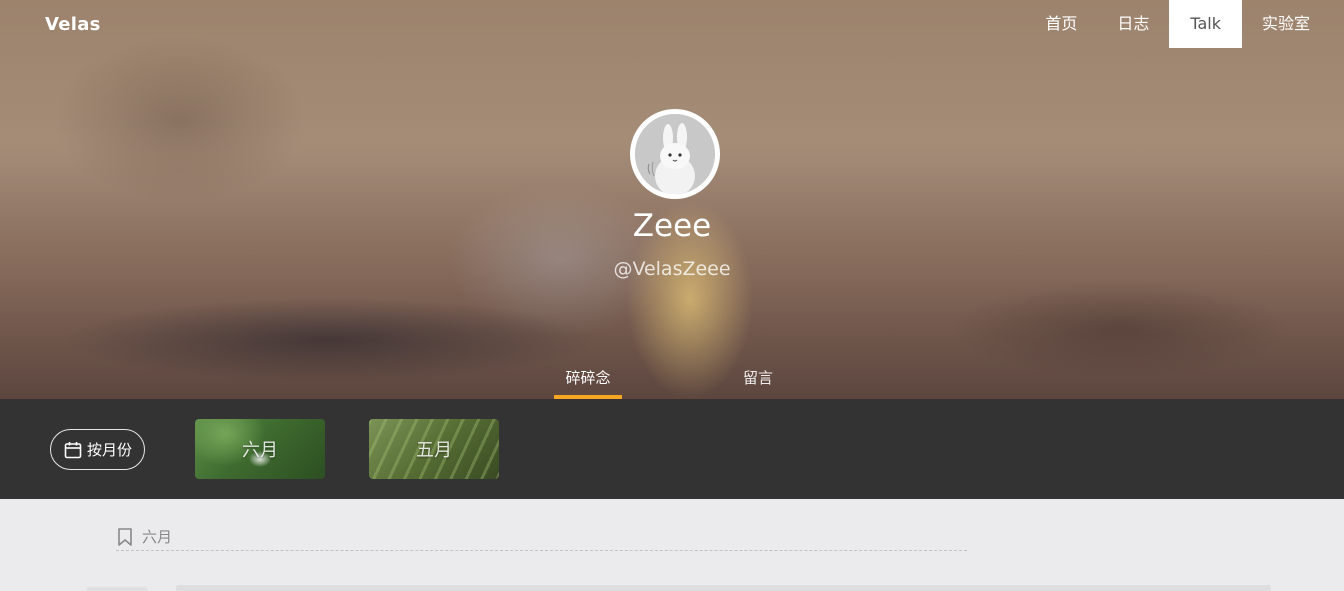 This screenshot has width=1344, height=591. Describe the element at coordinates (588, 381) in the screenshot. I see `tab-murmurs: 碎碎念` at that location.